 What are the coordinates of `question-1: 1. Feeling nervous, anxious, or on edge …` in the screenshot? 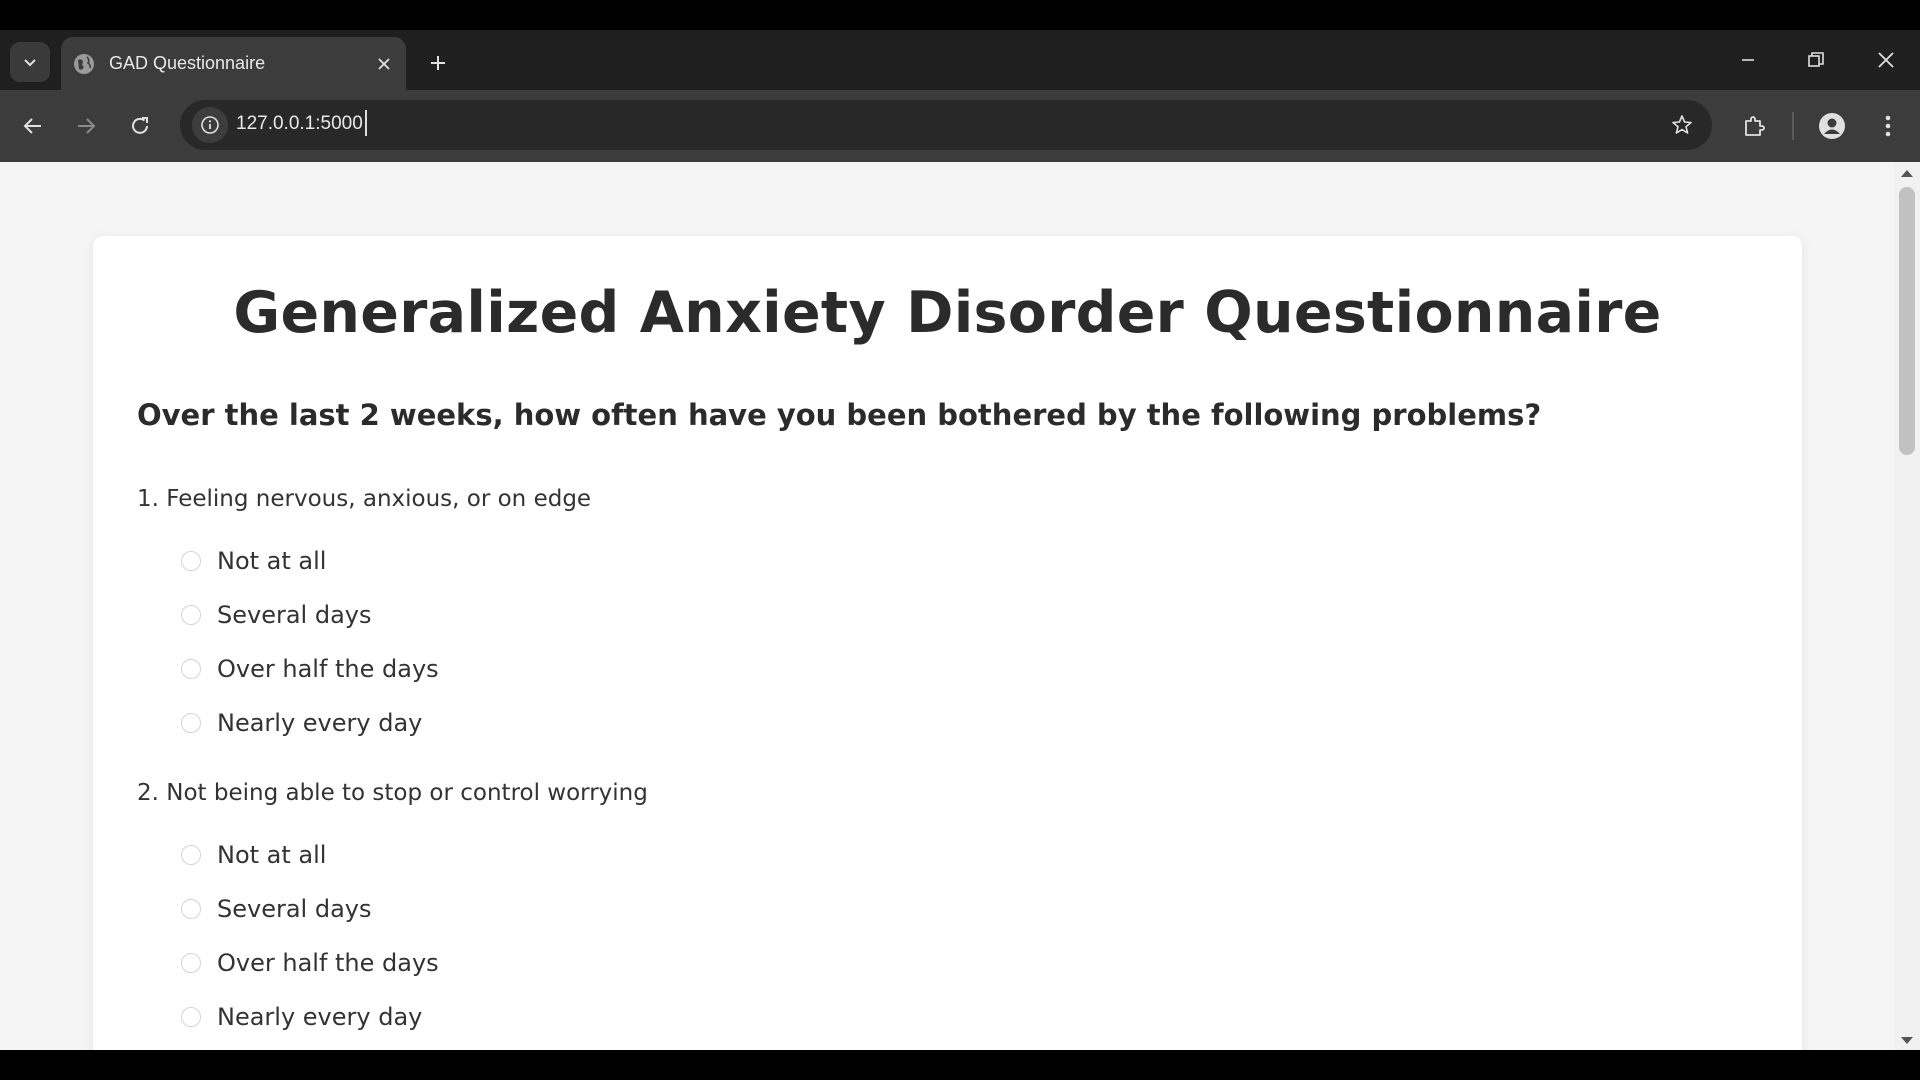 It's located at (364, 618).